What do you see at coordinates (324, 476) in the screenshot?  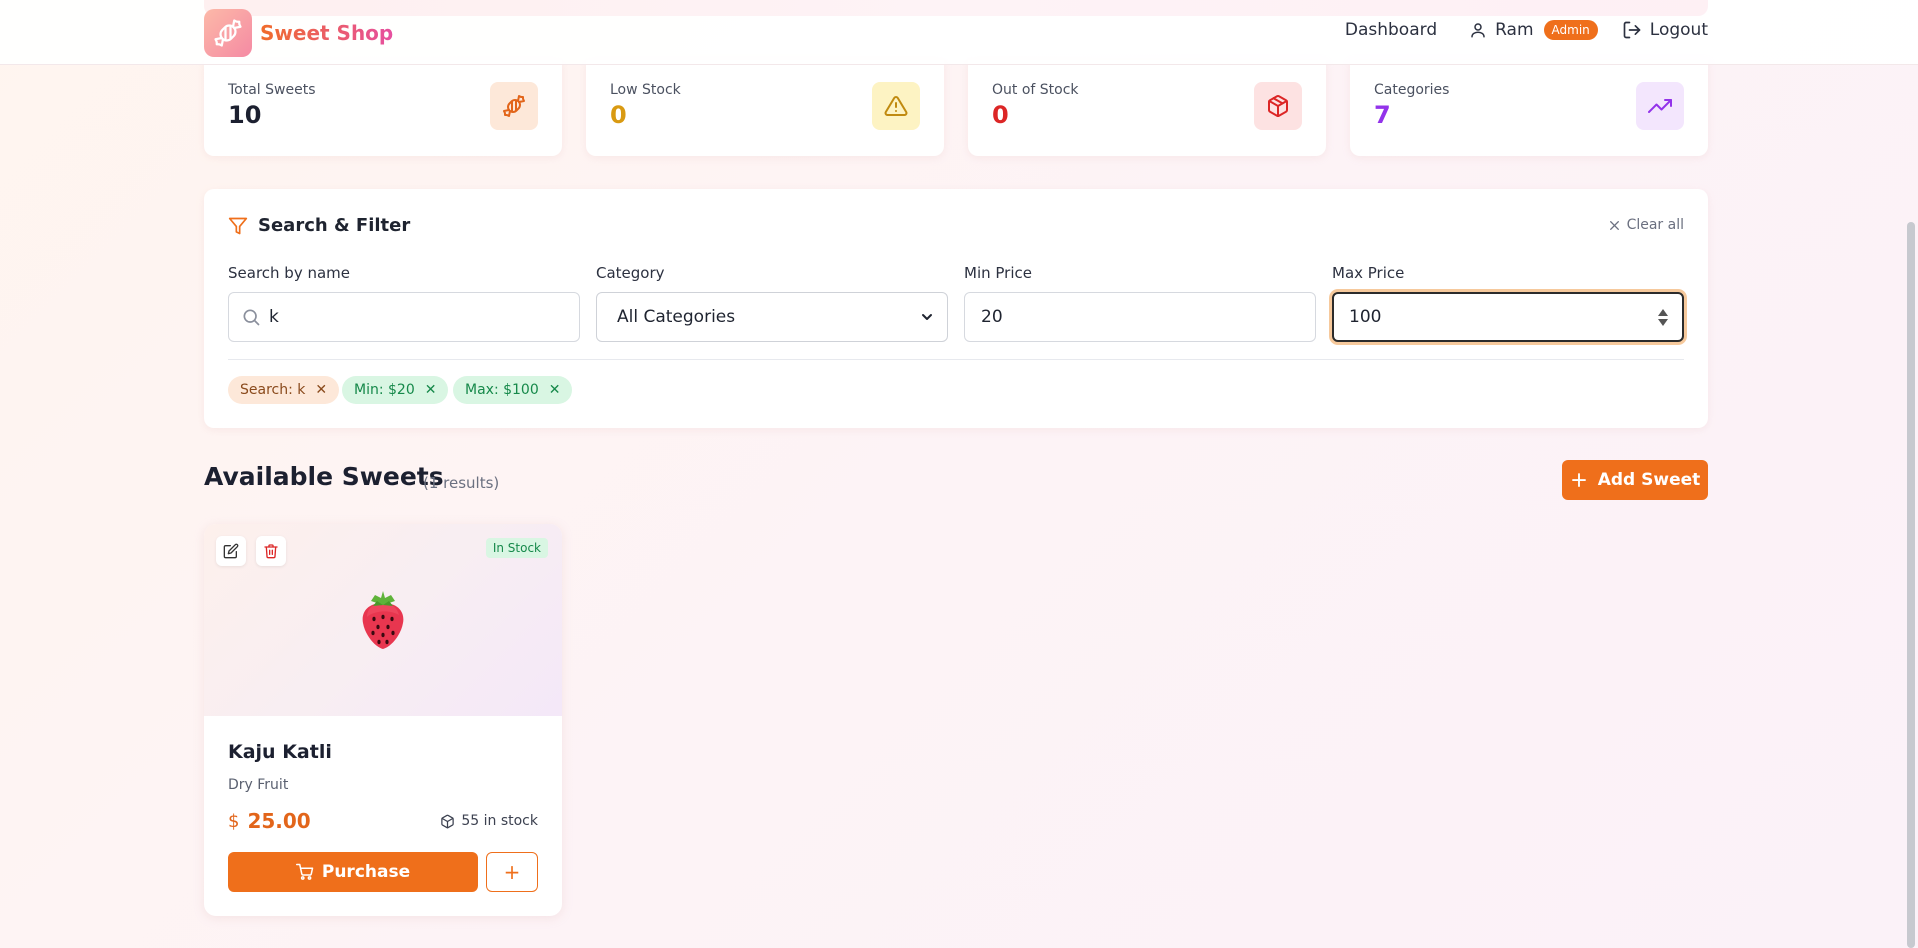 I see `section-title: Available Sweets` at bounding box center [324, 476].